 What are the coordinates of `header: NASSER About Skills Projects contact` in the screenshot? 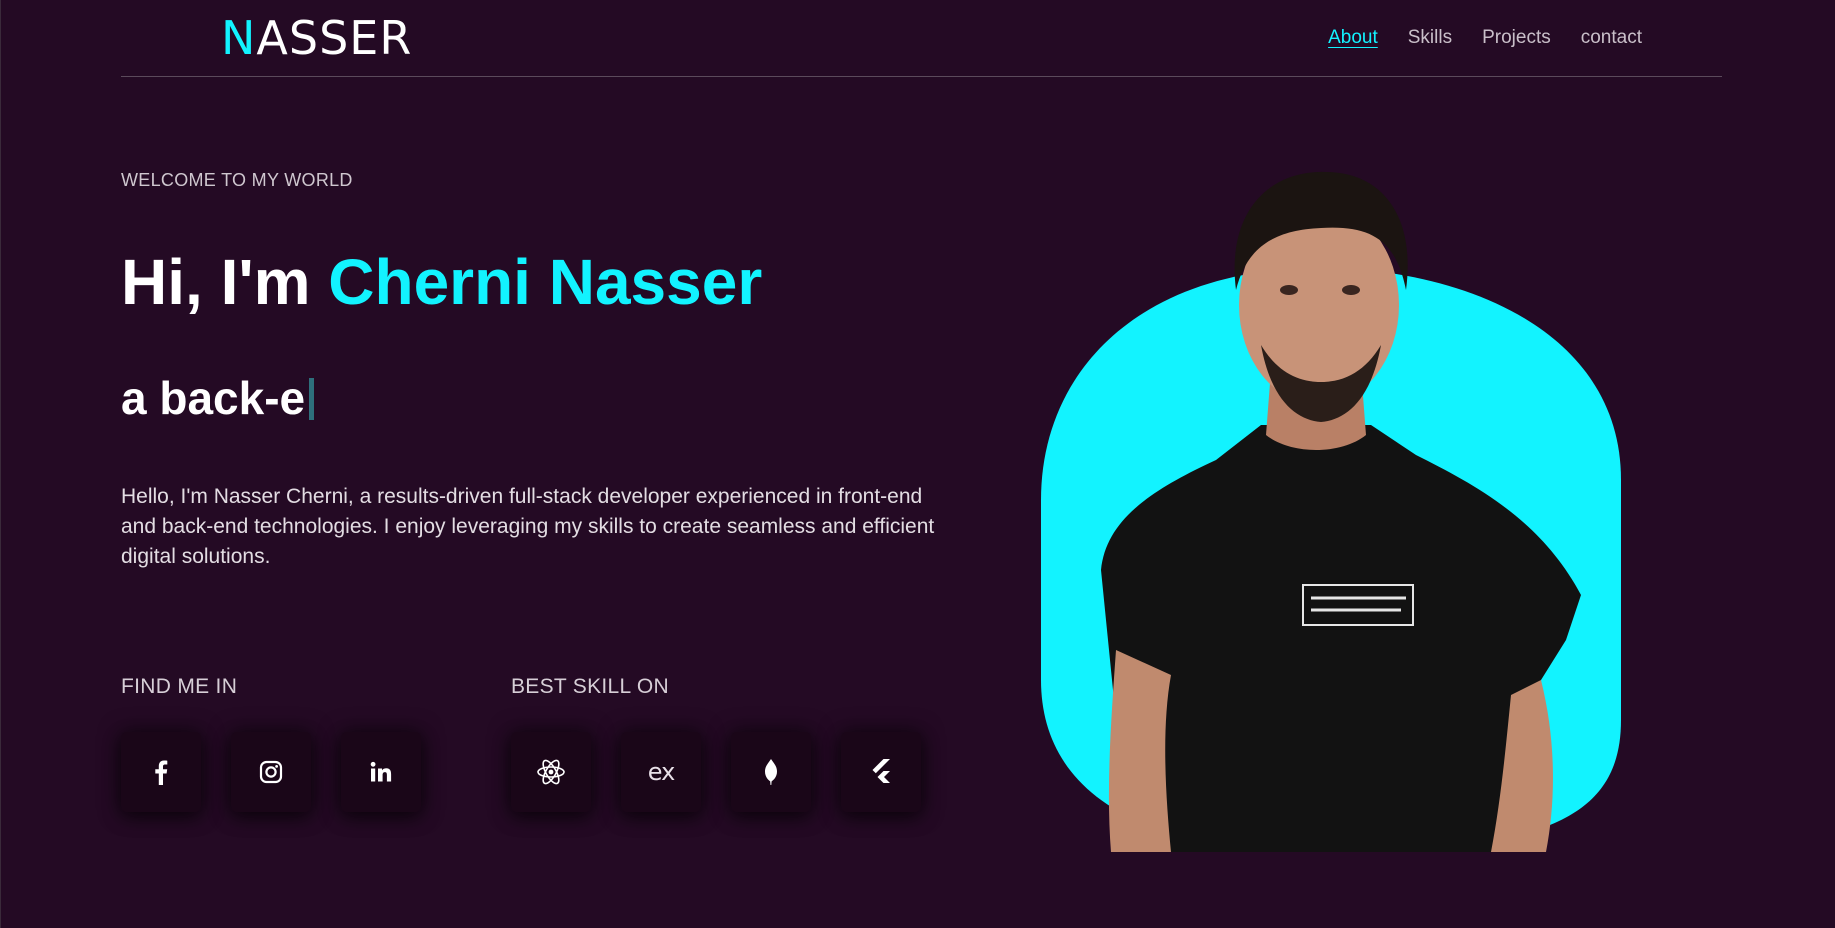 It's located at (921, 38).